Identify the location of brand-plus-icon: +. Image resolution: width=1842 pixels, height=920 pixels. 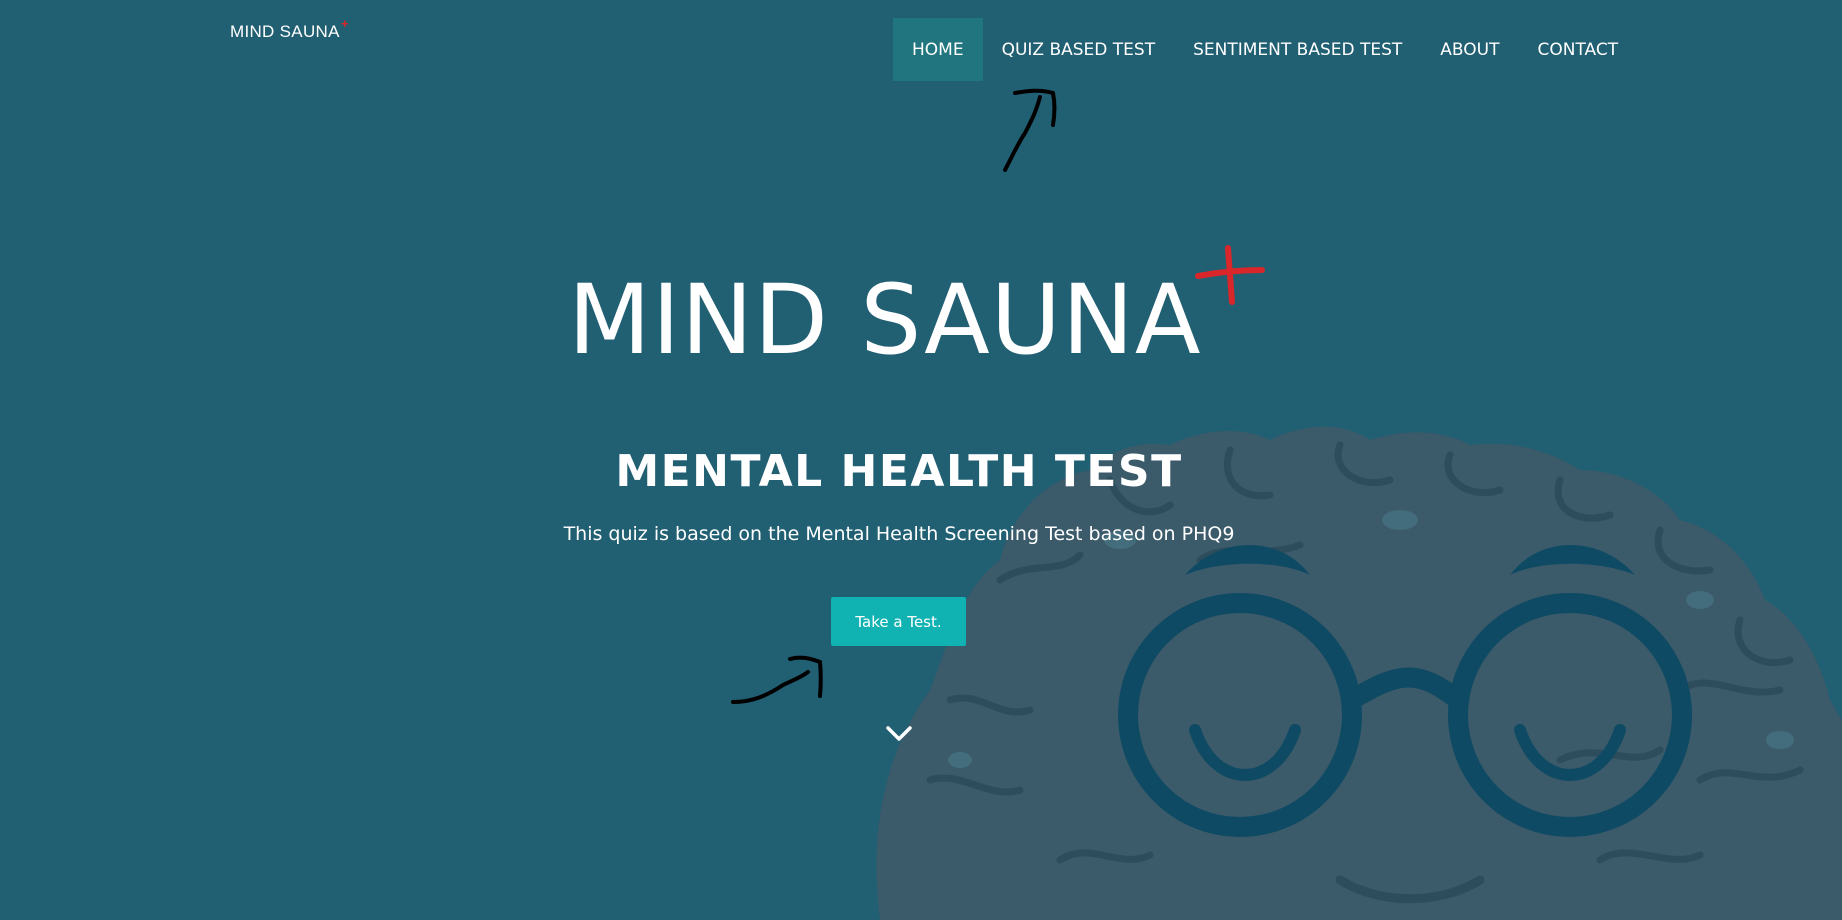
(344, 23).